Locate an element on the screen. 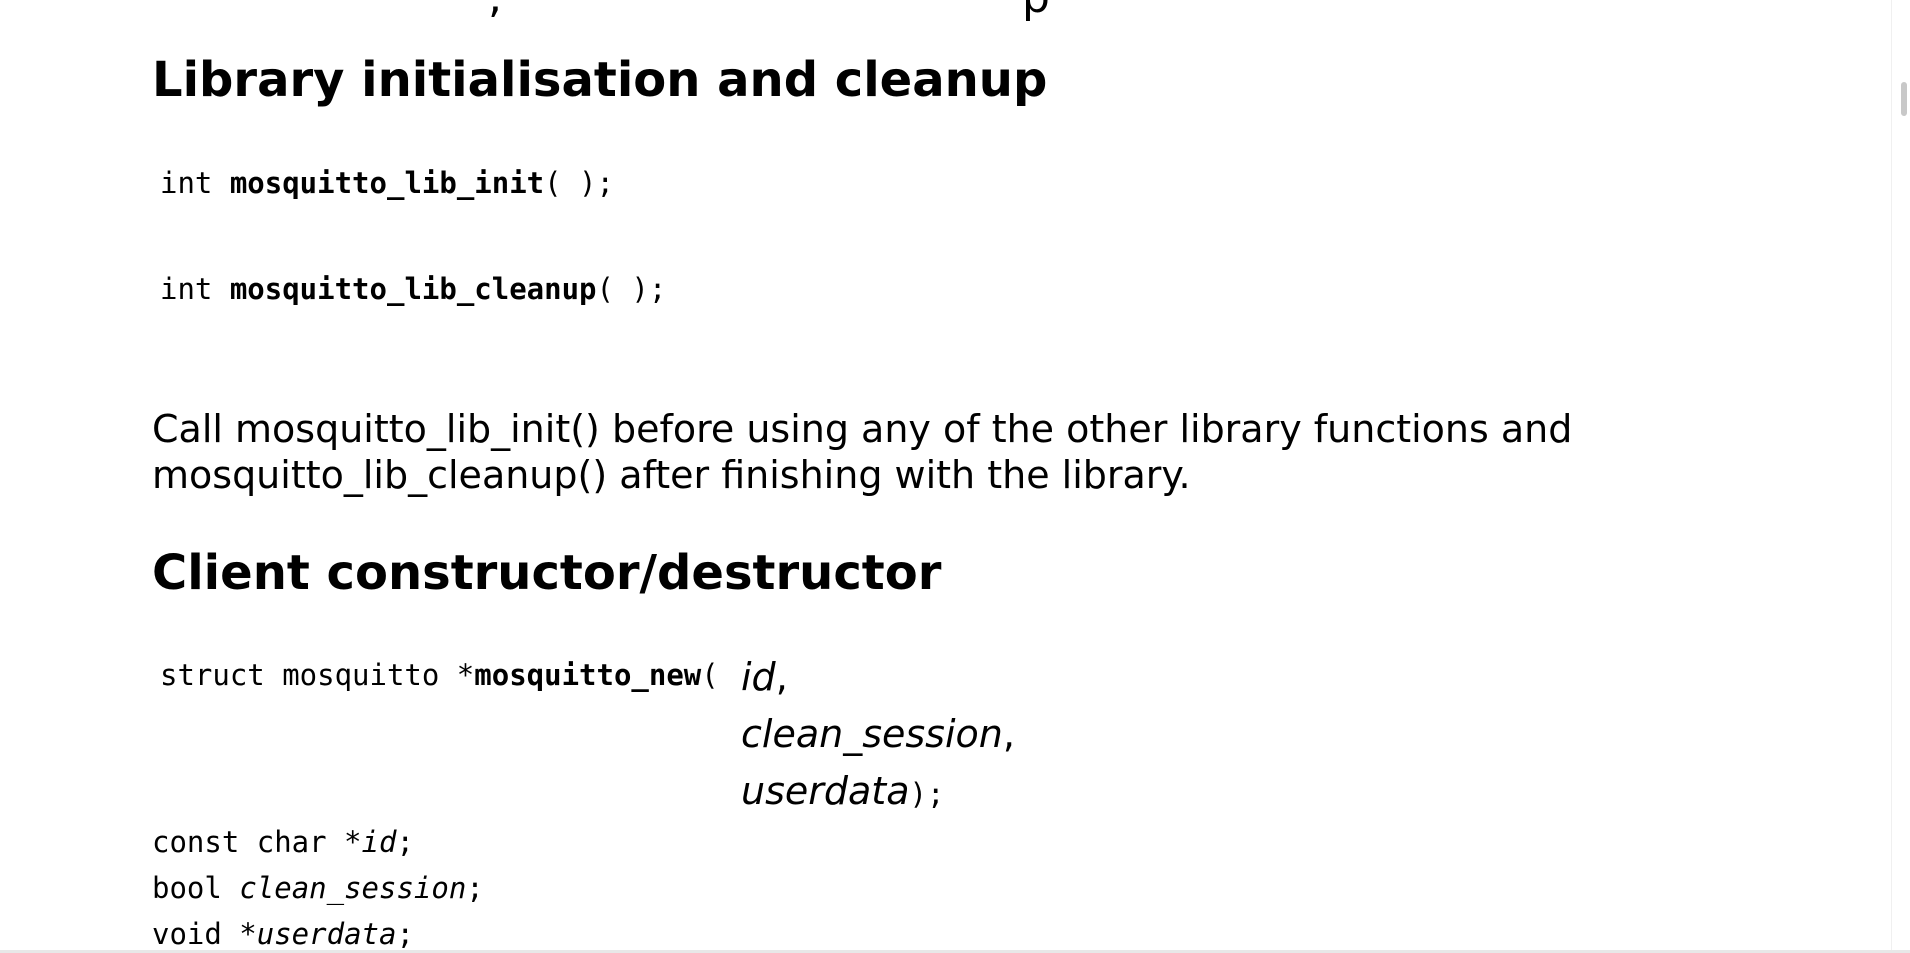 This screenshot has width=1910, height=953. param-id: id is located at coordinates (758, 677).